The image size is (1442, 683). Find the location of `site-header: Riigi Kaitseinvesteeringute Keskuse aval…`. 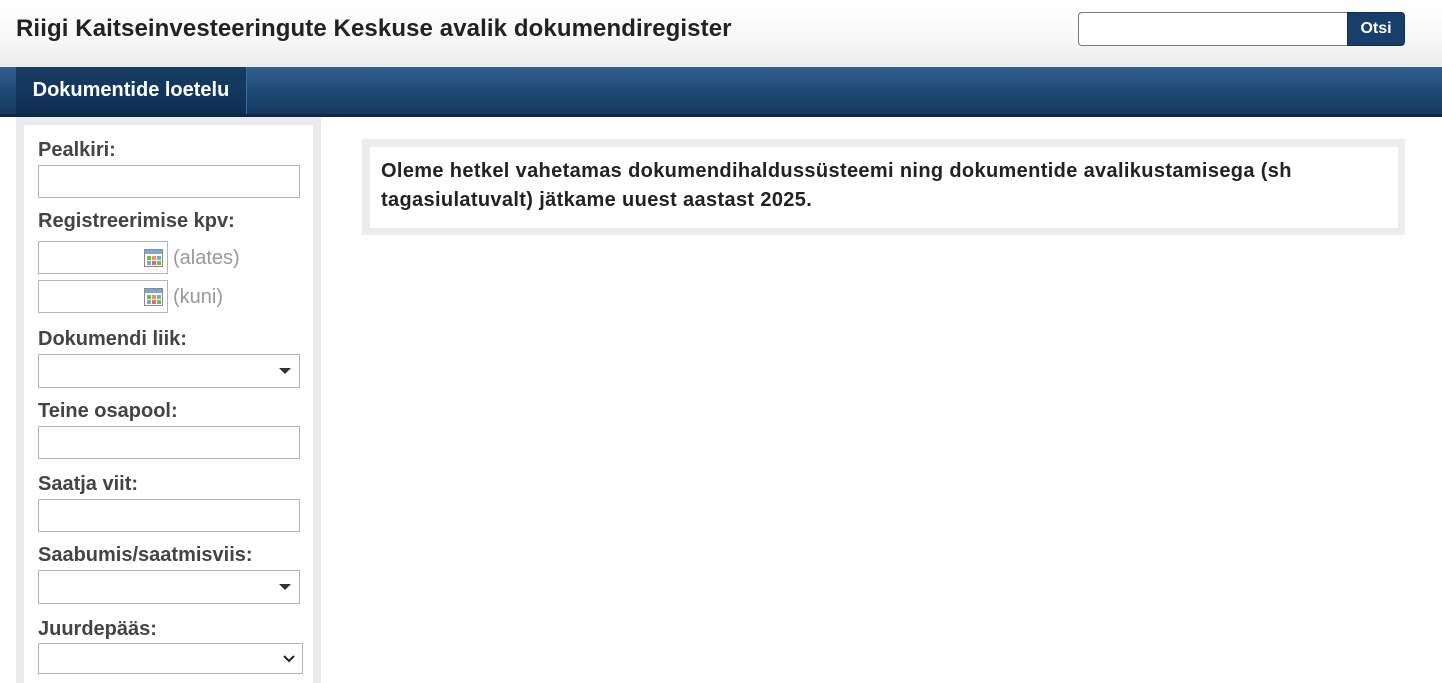

site-header: Riigi Kaitseinvesteeringute Keskuse aval… is located at coordinates (721, 33).